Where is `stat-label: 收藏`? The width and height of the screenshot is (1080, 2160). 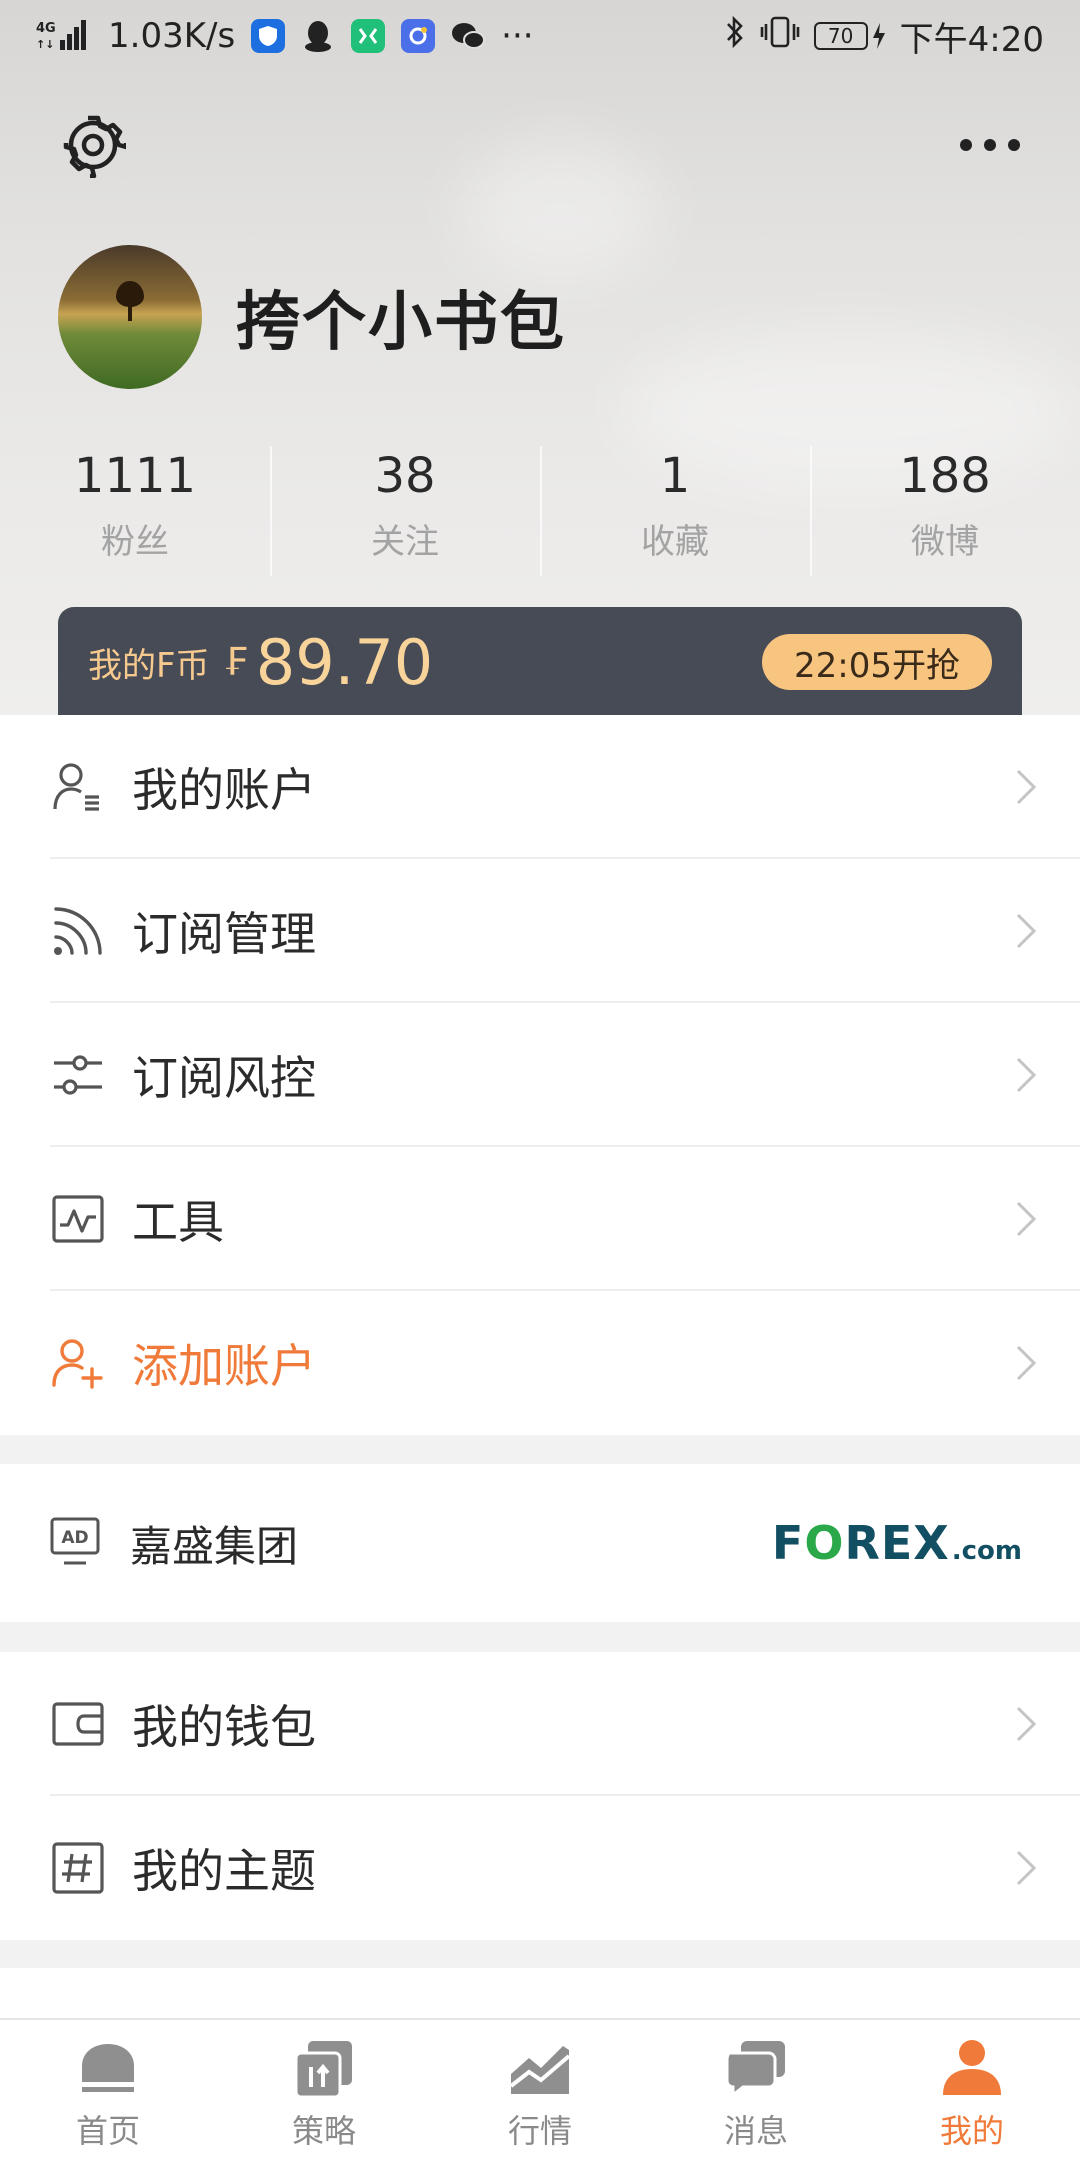
stat-label: 收藏 is located at coordinates (675, 542).